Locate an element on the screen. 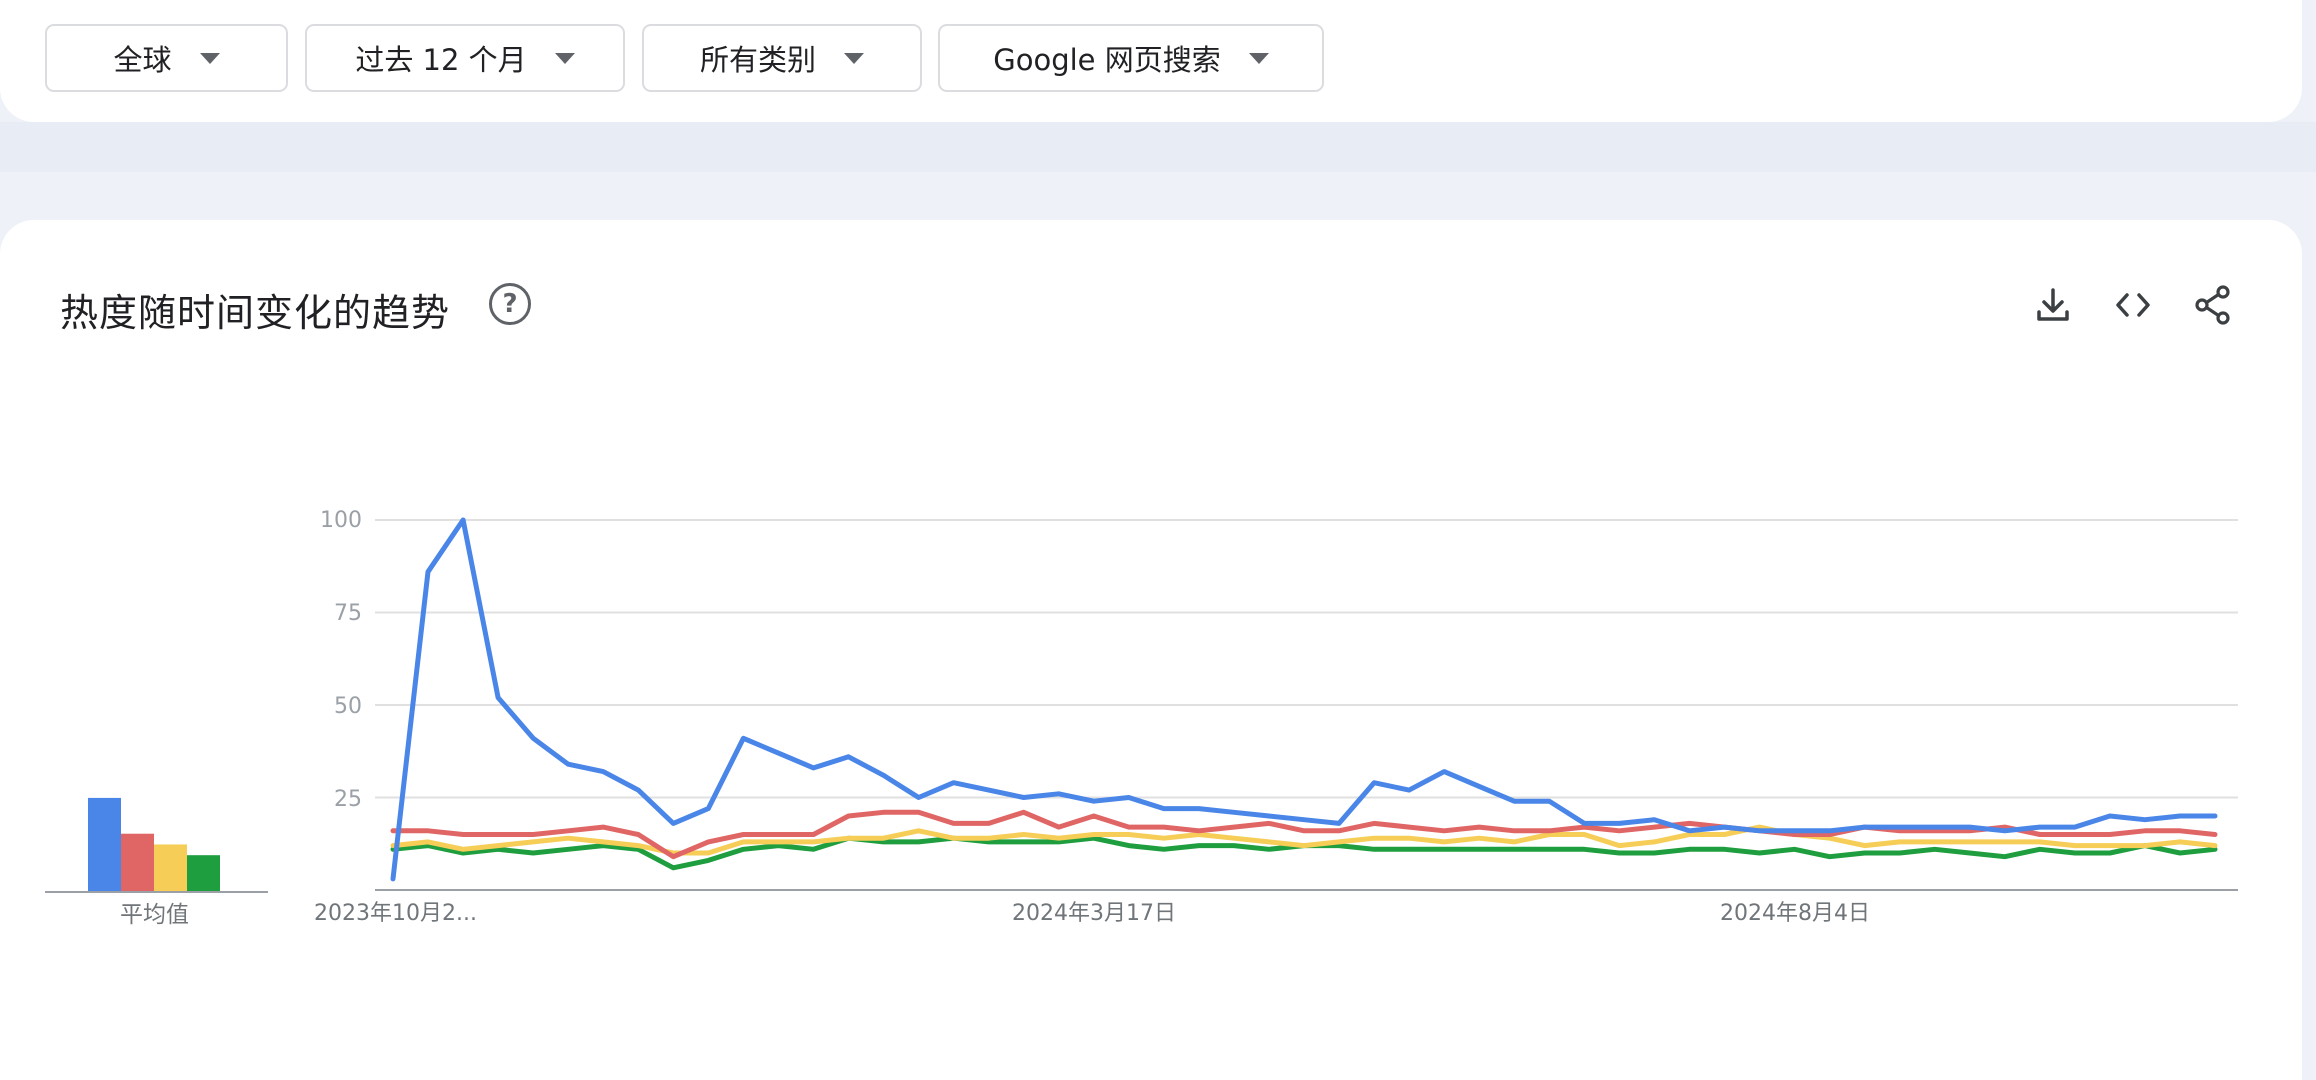 This screenshot has height=1080, width=2316. help-icon-glyph: ? is located at coordinates (510, 304).